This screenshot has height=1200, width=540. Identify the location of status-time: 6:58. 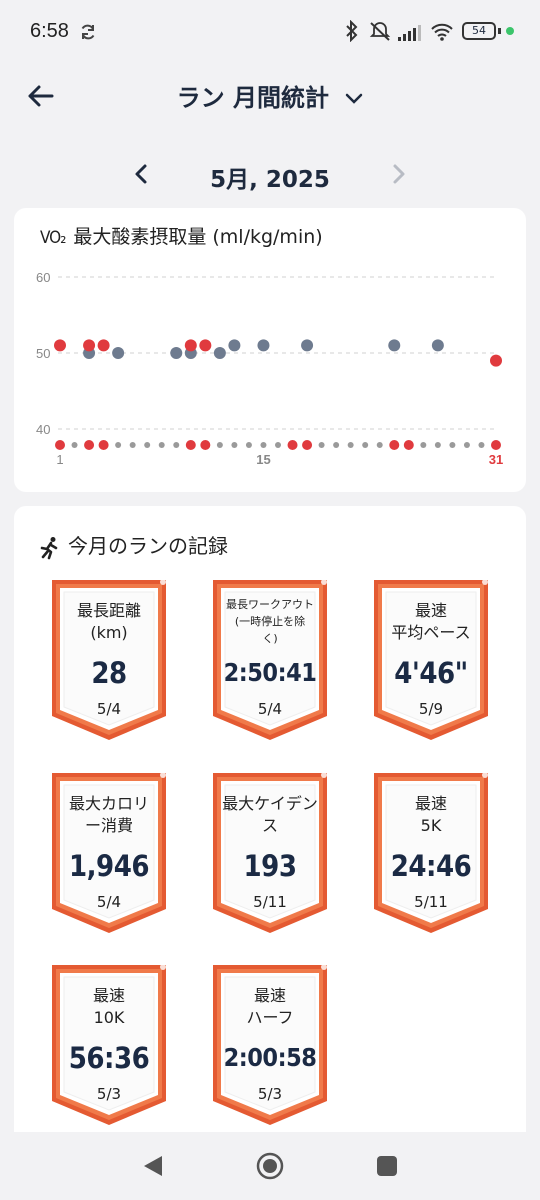
(49, 31).